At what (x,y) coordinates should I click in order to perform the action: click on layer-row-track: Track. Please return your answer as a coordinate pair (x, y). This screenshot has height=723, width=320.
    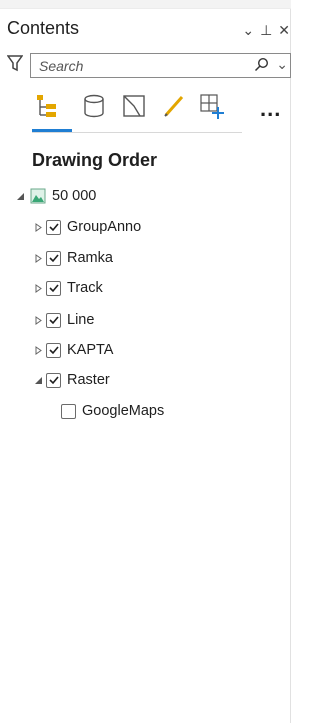
    Looking at the image, I should click on (67, 288).